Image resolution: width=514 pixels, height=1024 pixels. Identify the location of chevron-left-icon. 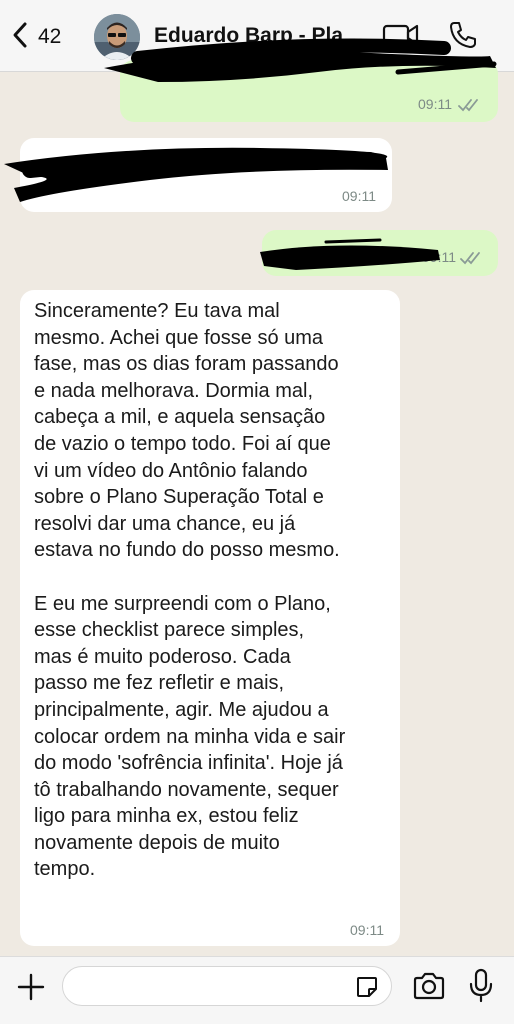
(20, 37).